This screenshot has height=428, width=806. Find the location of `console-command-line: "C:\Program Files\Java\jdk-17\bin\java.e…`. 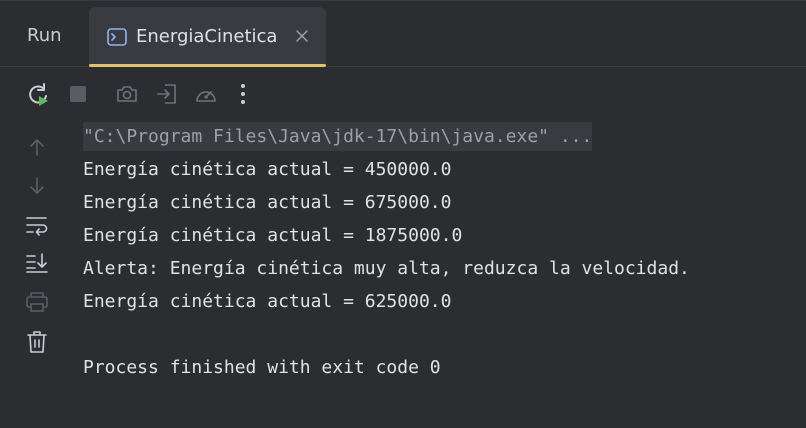

console-command-line: "C:\Program Files\Java\jdk-17\bin\java.e… is located at coordinates (443, 136).